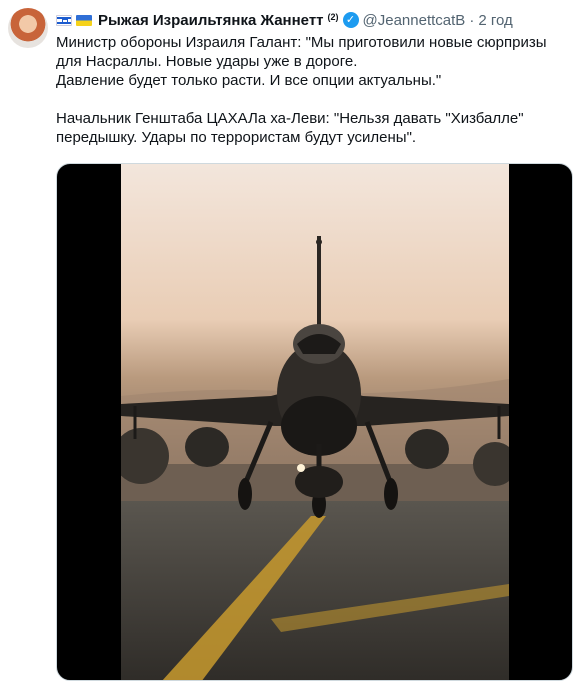 The height and width of the screenshot is (687, 586). Describe the element at coordinates (64, 20) in the screenshot. I see `israel-flag-icon` at that location.